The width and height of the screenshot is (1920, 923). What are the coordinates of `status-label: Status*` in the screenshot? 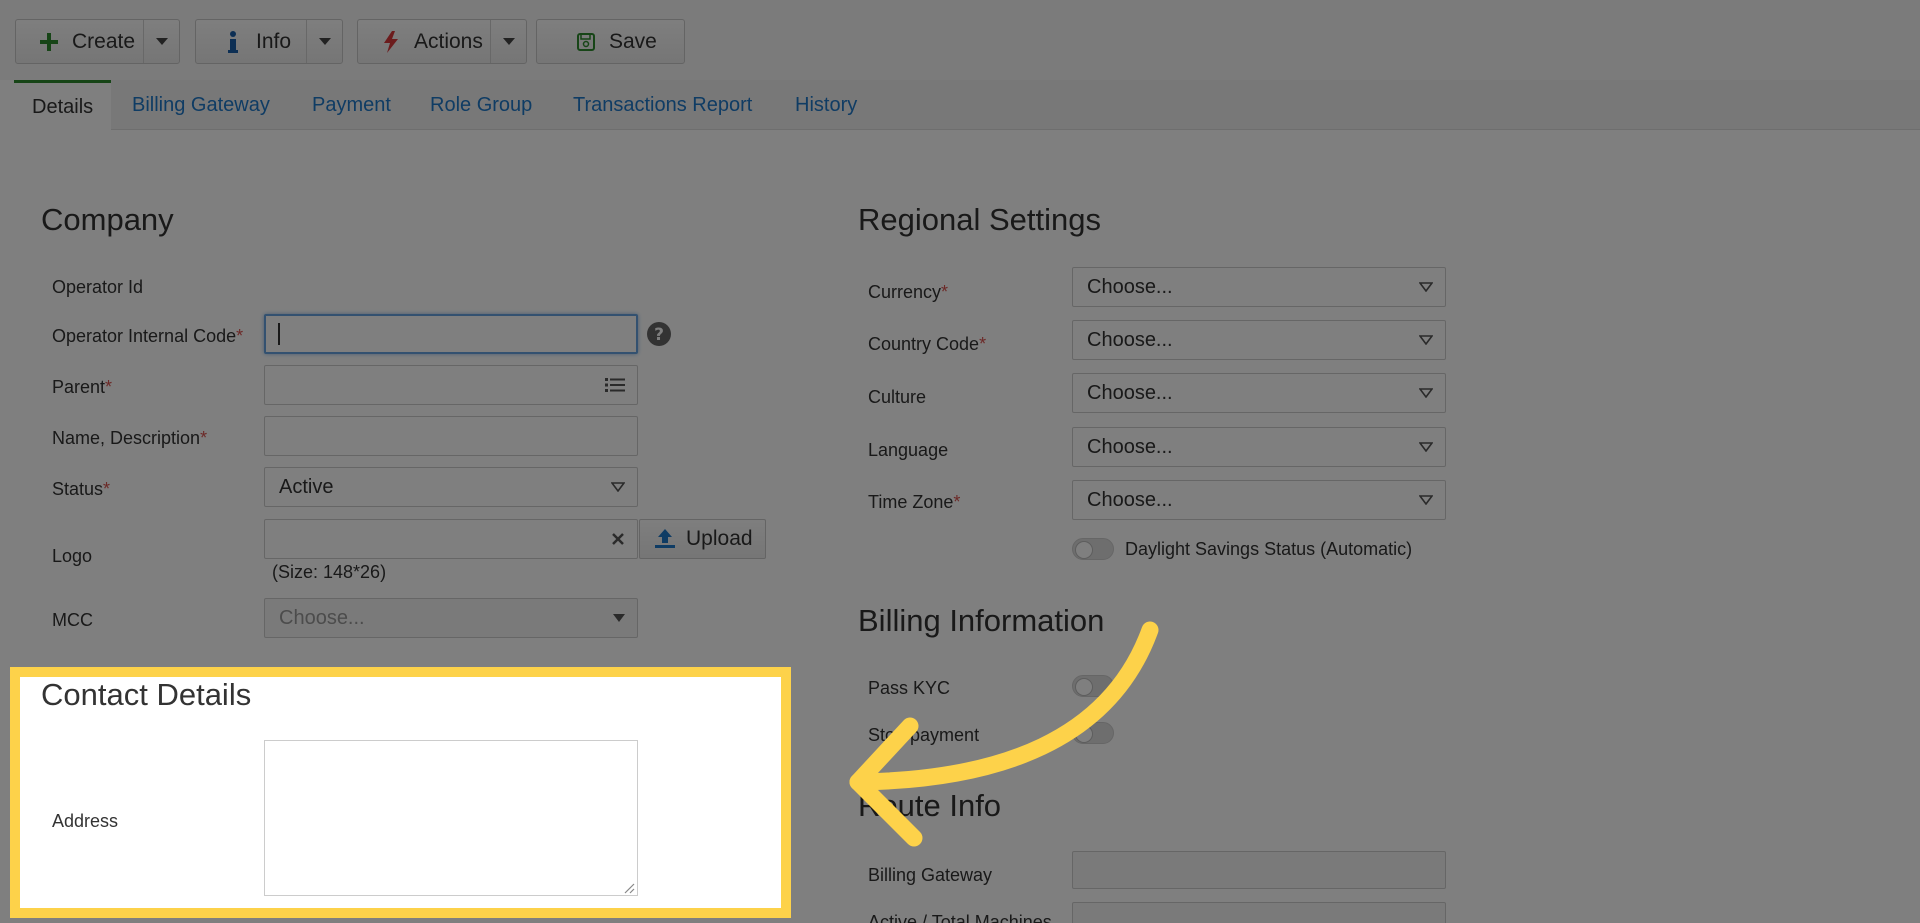 It's located at (81, 489).